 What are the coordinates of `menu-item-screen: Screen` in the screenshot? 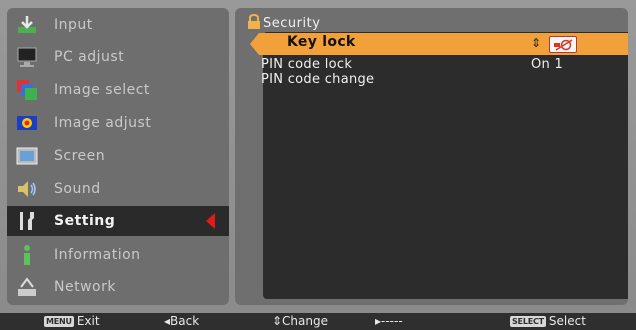 It's located at (118, 156).